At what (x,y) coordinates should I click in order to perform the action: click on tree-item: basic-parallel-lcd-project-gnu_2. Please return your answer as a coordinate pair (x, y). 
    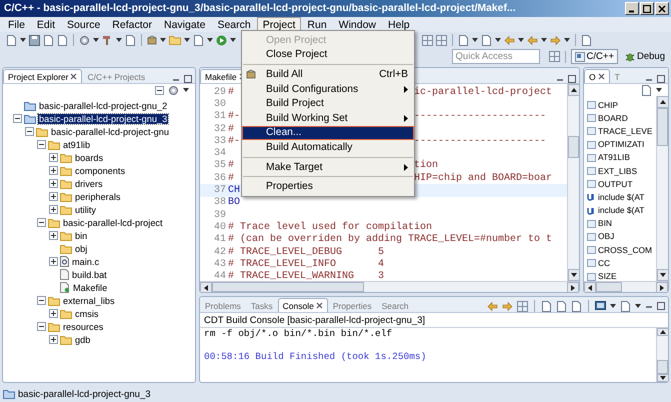
    Looking at the image, I should click on (103, 105).